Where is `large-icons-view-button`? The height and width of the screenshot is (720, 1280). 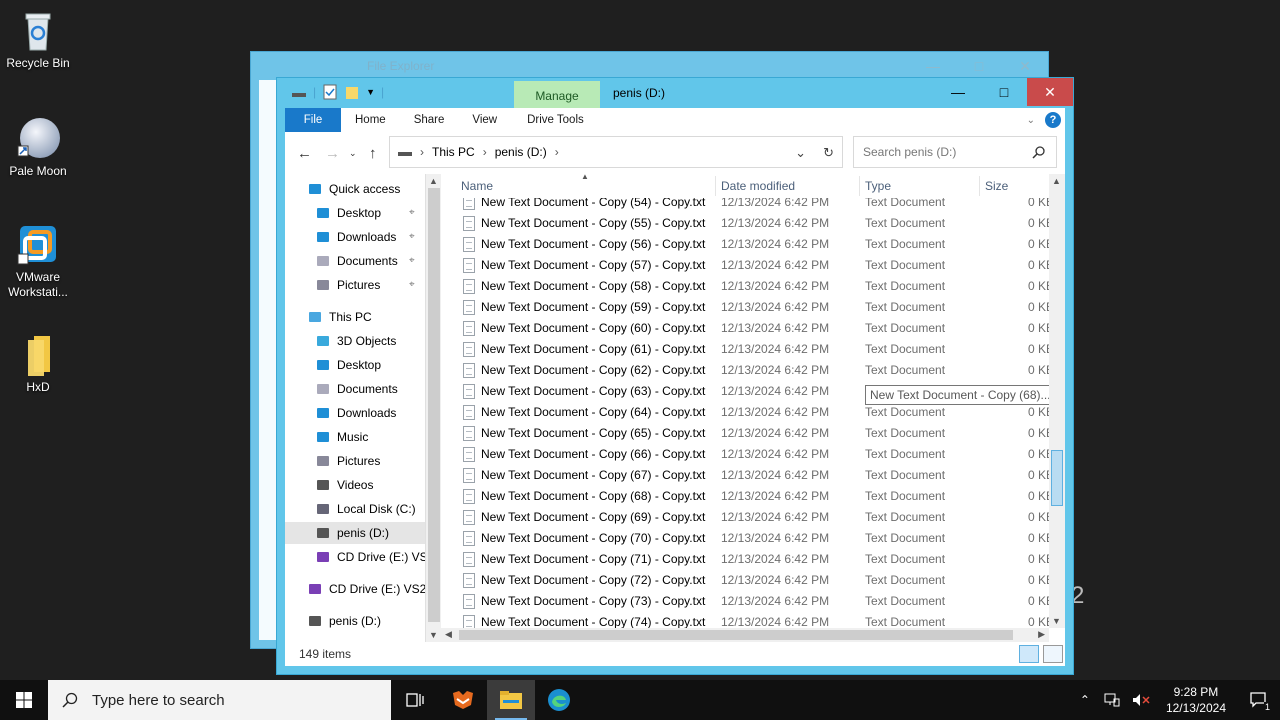 large-icons-view-button is located at coordinates (1053, 654).